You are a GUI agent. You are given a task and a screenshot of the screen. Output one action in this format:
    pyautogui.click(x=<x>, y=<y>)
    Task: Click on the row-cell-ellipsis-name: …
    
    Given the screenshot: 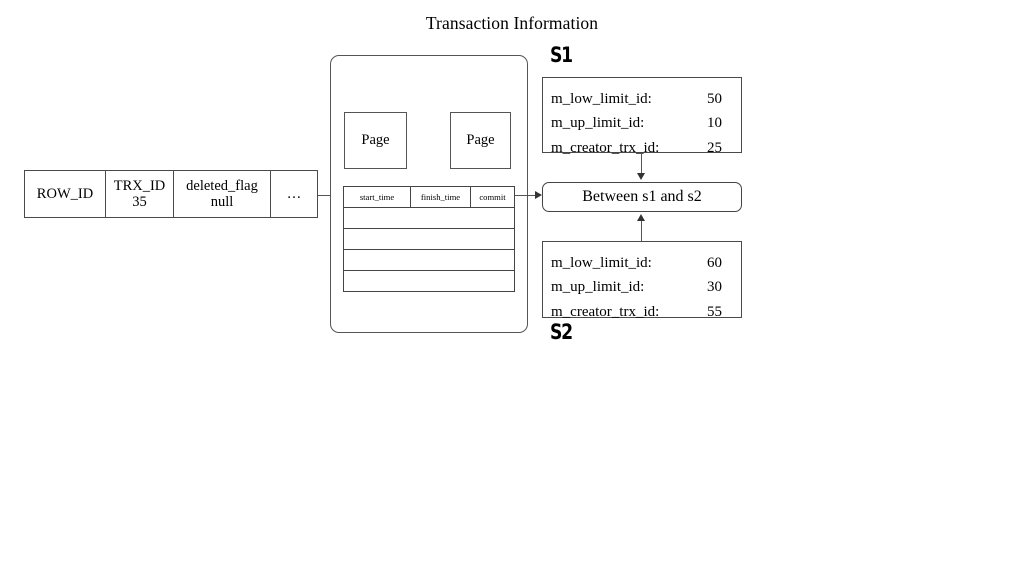 What is the action you would take?
    pyautogui.click(x=294, y=193)
    